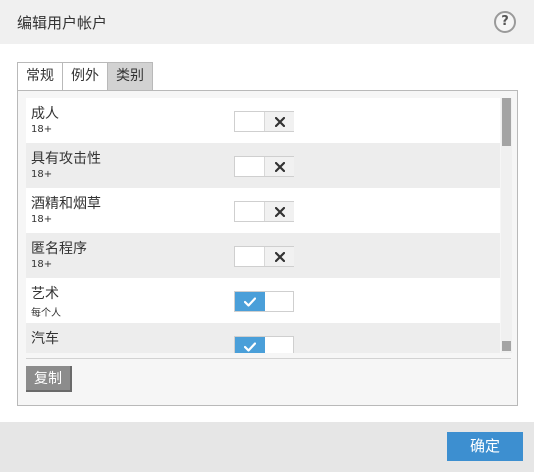 This screenshot has height=472, width=534. I want to click on category-name: 具有攻击性, so click(66, 159).